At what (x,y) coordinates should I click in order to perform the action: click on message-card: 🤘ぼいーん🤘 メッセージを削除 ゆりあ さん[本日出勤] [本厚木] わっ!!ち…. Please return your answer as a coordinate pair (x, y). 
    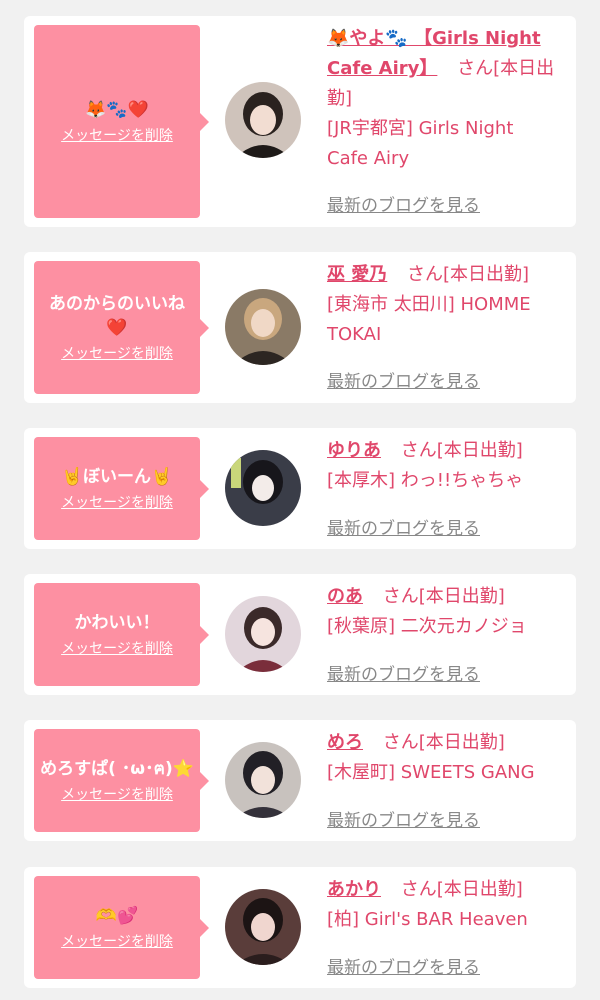
    Looking at the image, I should click on (300, 488).